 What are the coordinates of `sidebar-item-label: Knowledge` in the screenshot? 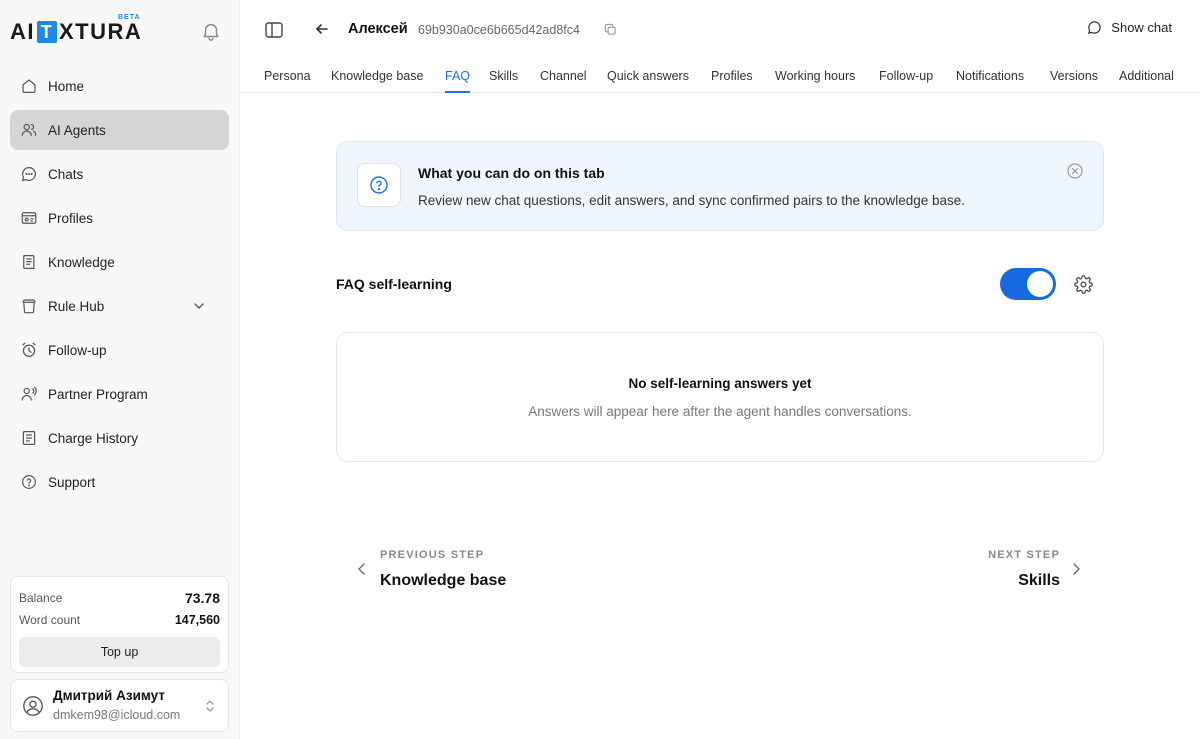 It's located at (81, 262).